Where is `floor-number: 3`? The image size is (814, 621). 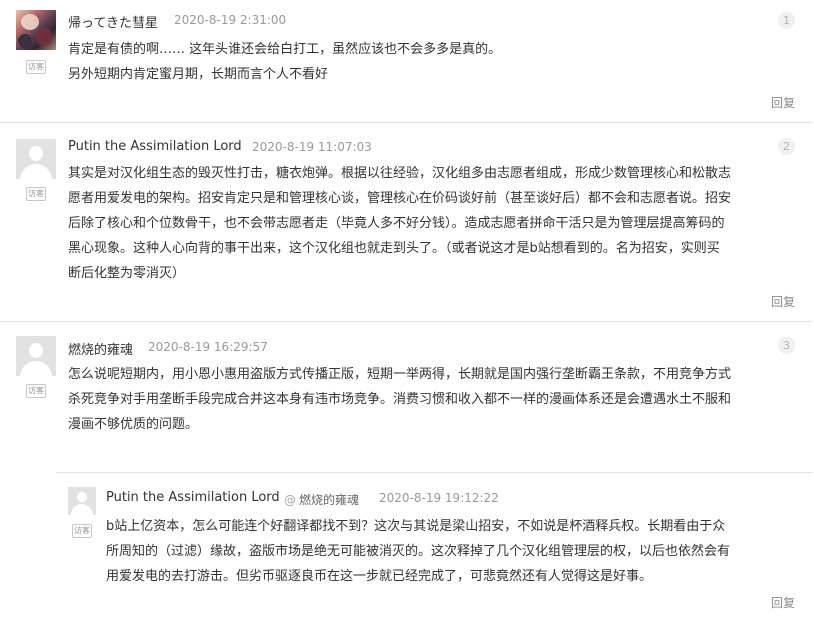 floor-number: 3 is located at coordinates (786, 345).